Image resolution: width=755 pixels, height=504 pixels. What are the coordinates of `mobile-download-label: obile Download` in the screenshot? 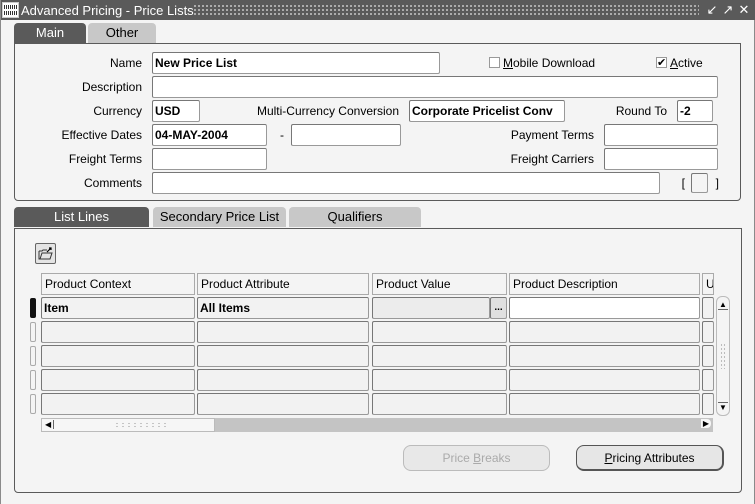 It's located at (554, 63).